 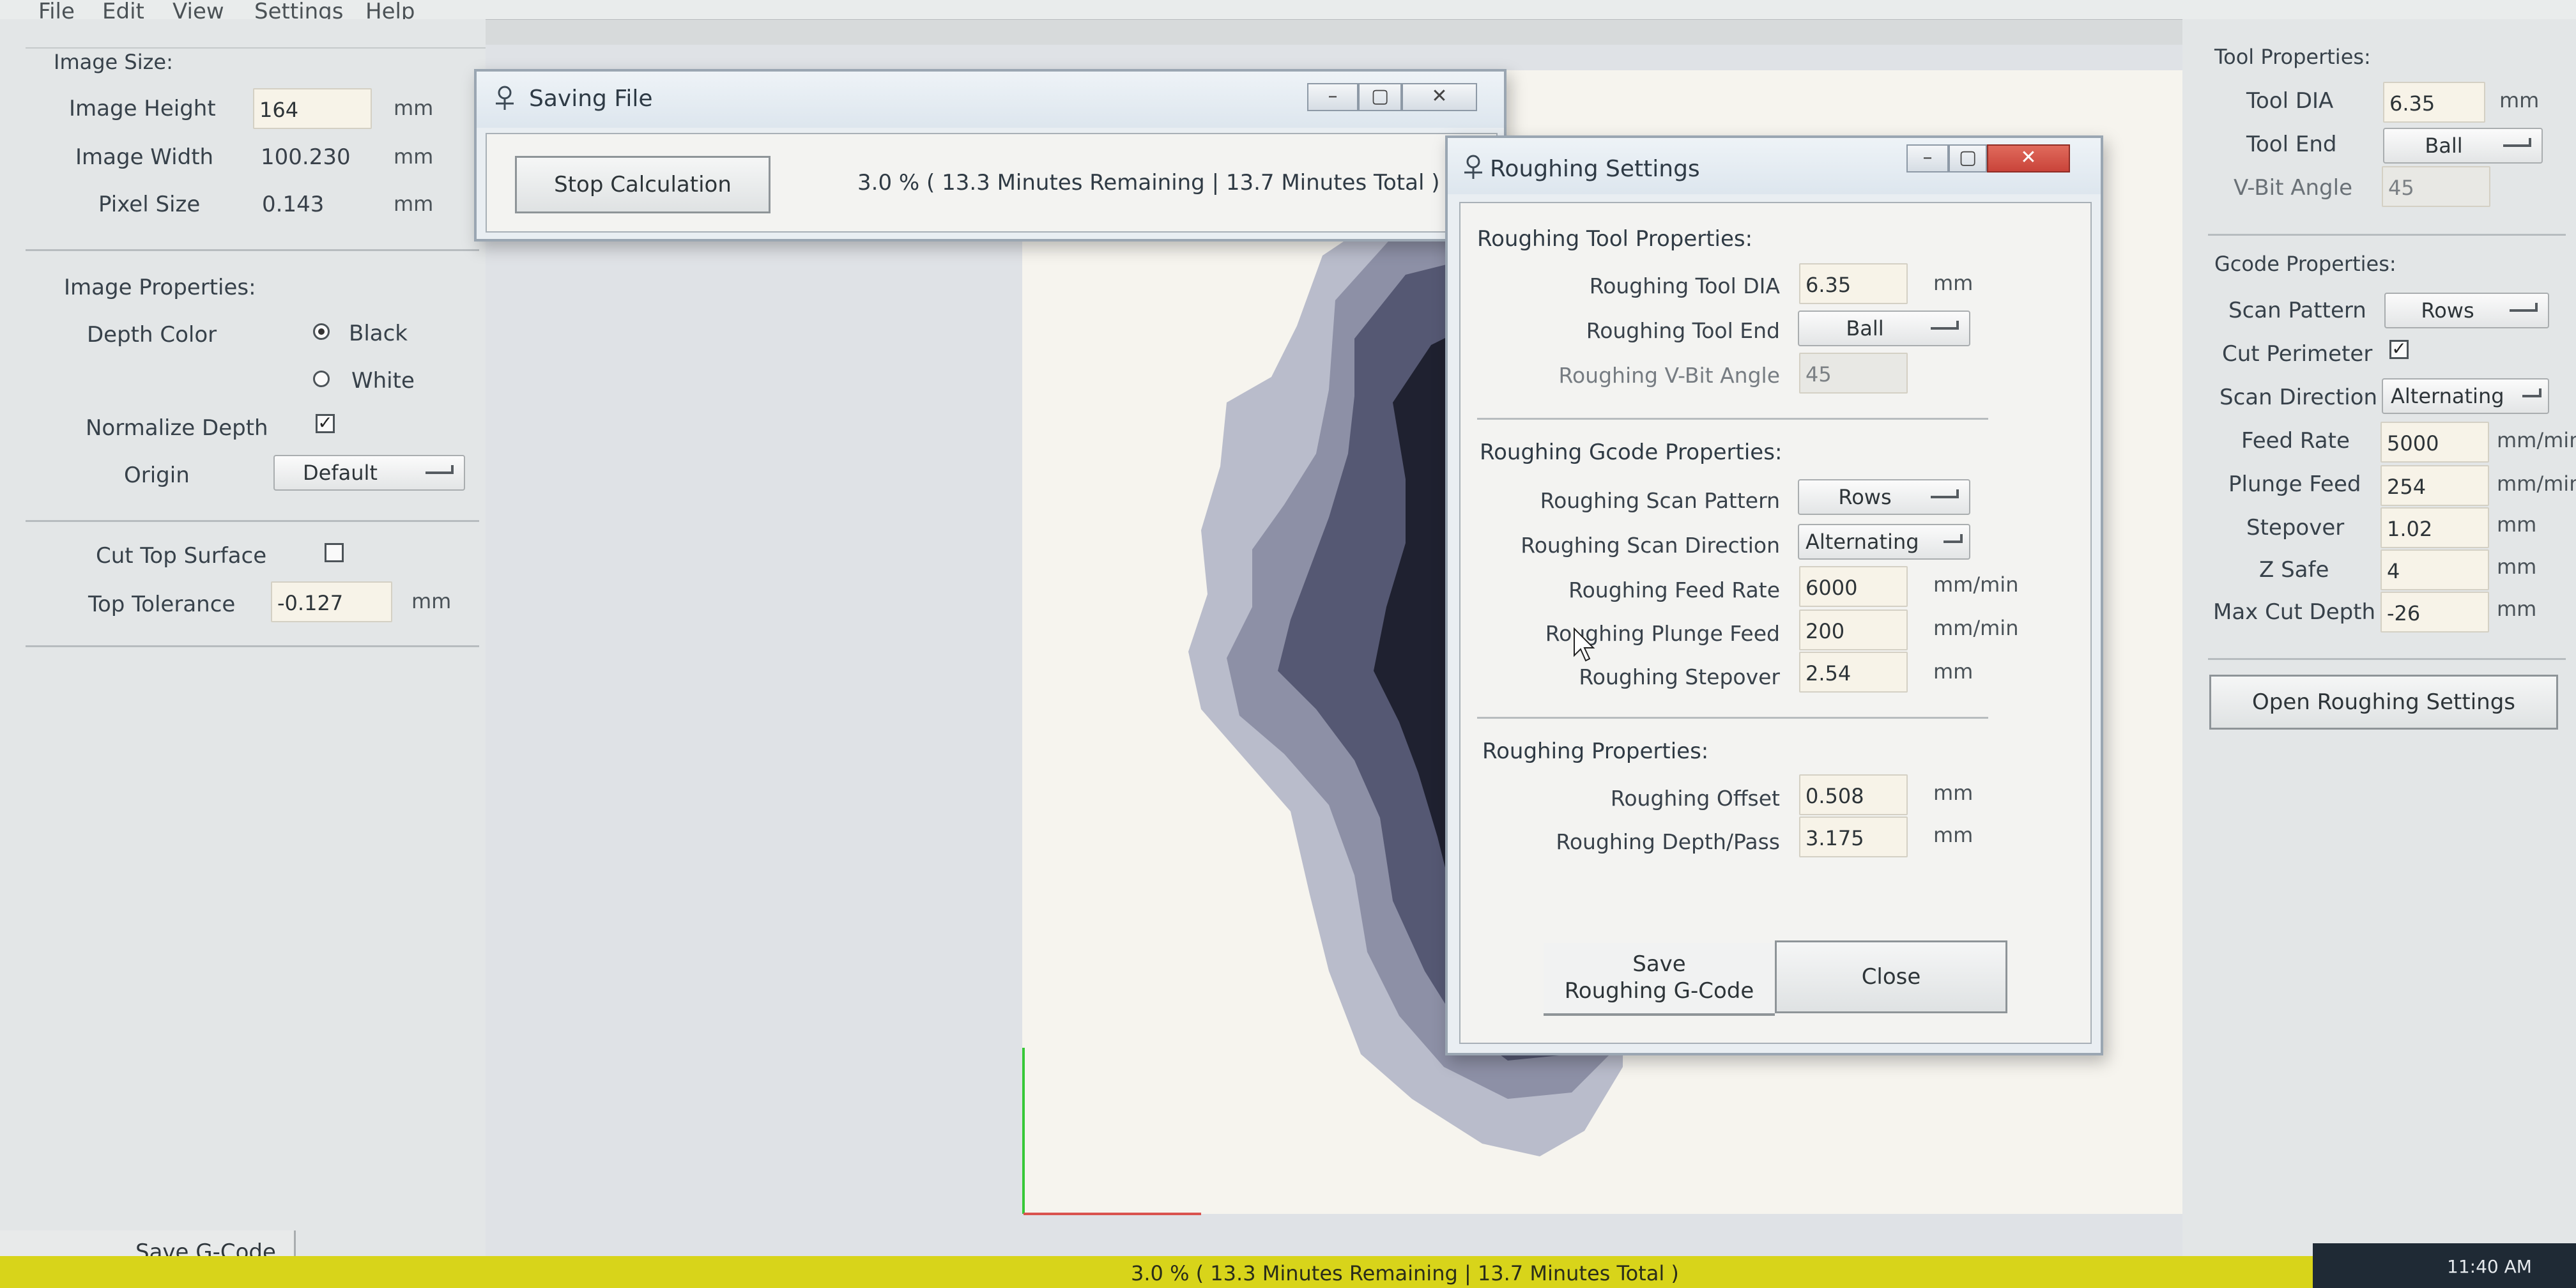 I want to click on save-roughing-gcode-button: Save Roughing G-Code, so click(x=1659, y=979).